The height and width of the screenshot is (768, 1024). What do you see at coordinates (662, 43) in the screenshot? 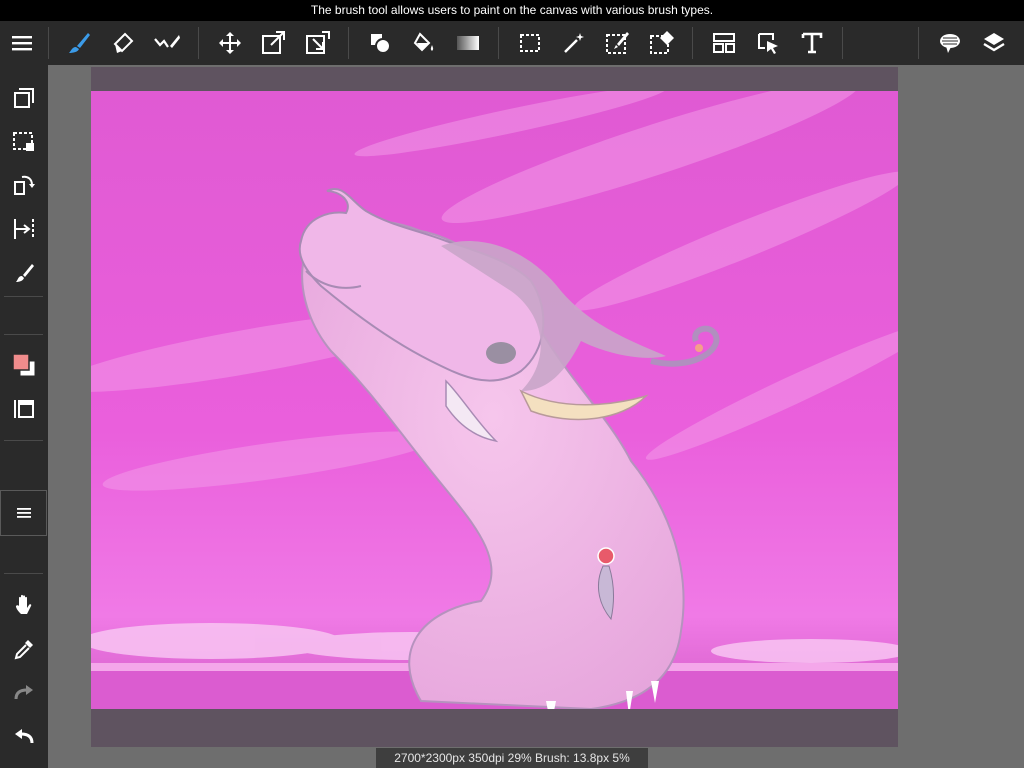
I see `select-eraser-tool-icon` at bounding box center [662, 43].